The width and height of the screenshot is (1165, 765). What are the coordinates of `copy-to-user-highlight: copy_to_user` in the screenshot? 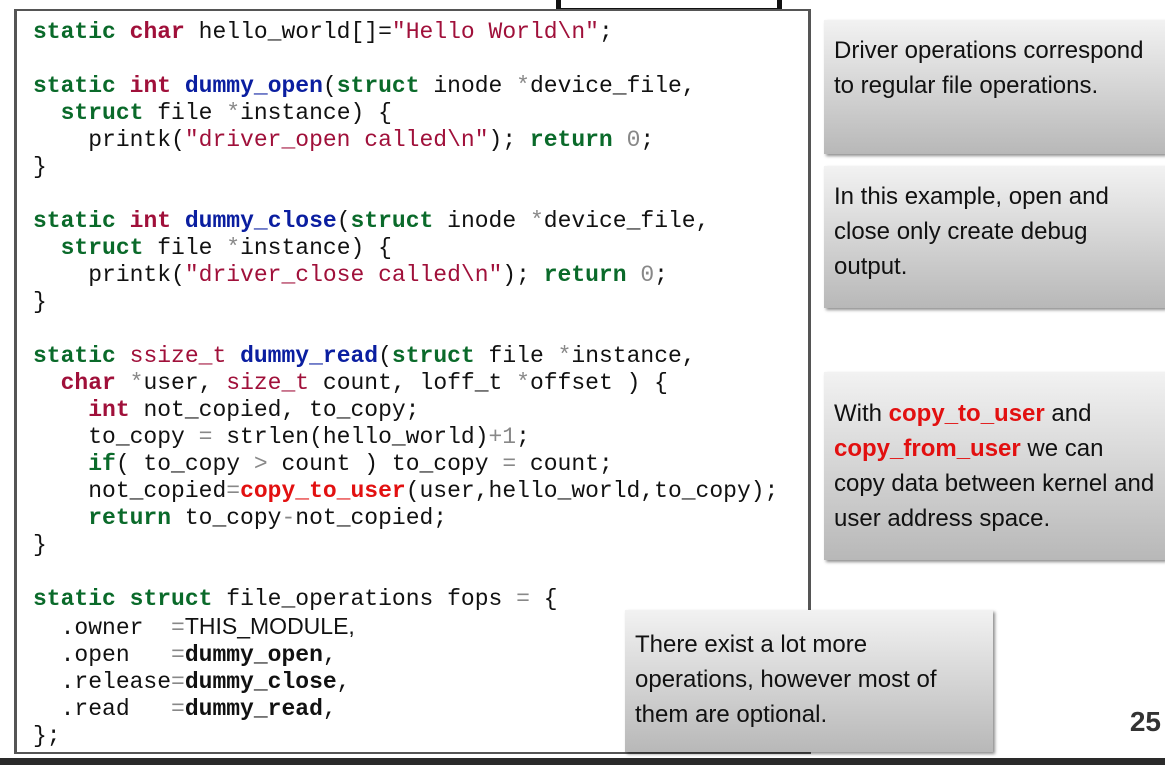 It's located at (966, 413).